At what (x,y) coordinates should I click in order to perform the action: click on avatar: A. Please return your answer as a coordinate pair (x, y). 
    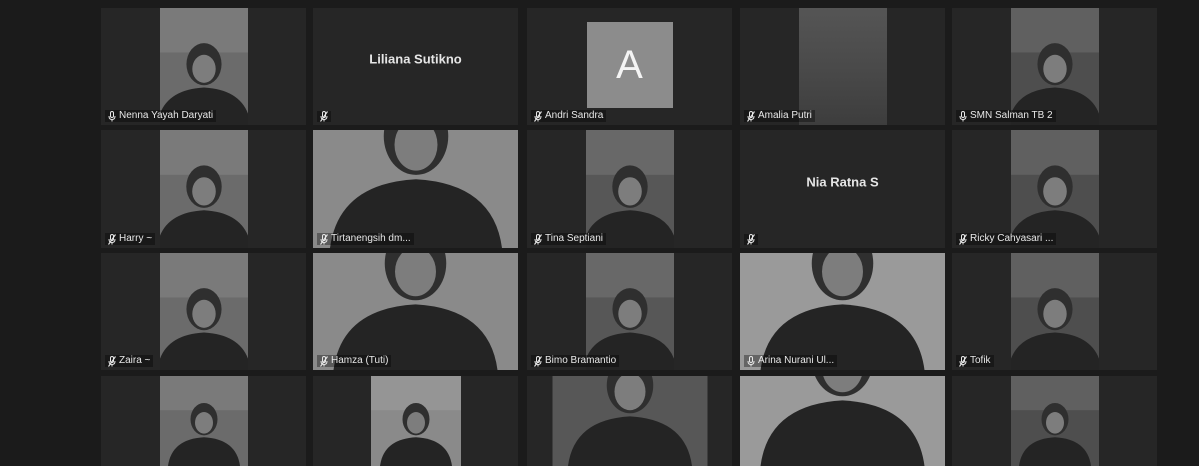
    Looking at the image, I should click on (629, 65).